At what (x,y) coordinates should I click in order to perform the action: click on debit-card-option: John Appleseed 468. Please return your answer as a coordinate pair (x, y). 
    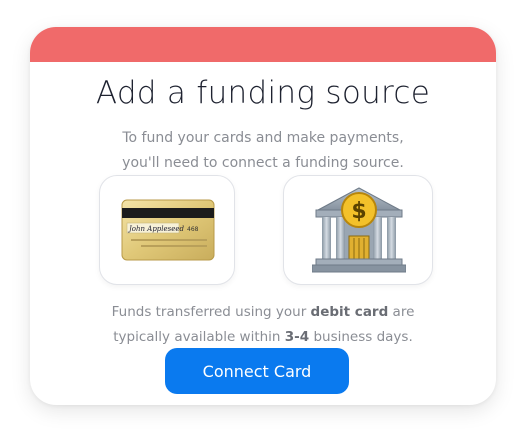
    Looking at the image, I should click on (167, 230).